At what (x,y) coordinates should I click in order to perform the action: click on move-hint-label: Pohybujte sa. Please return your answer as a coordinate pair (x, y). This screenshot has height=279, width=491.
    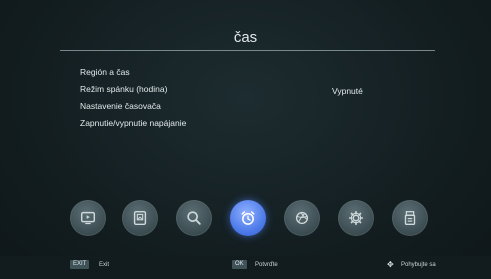
    Looking at the image, I should click on (418, 265).